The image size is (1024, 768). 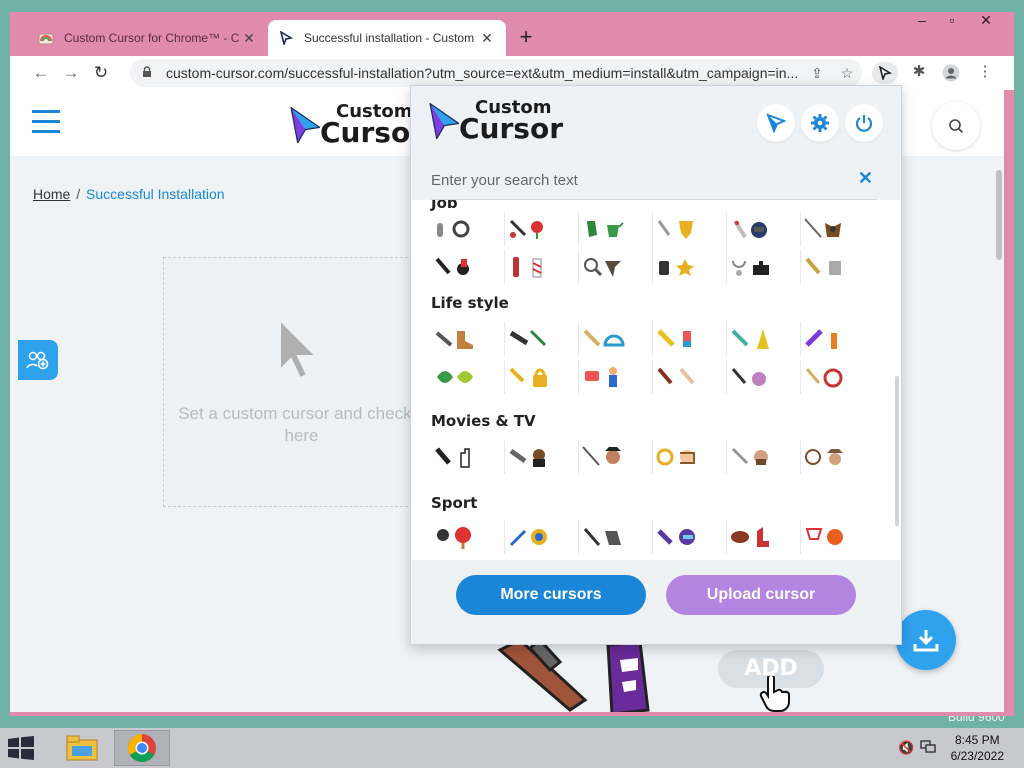 What do you see at coordinates (542, 229) in the screenshot?
I see `cursor-pack-shears` at bounding box center [542, 229].